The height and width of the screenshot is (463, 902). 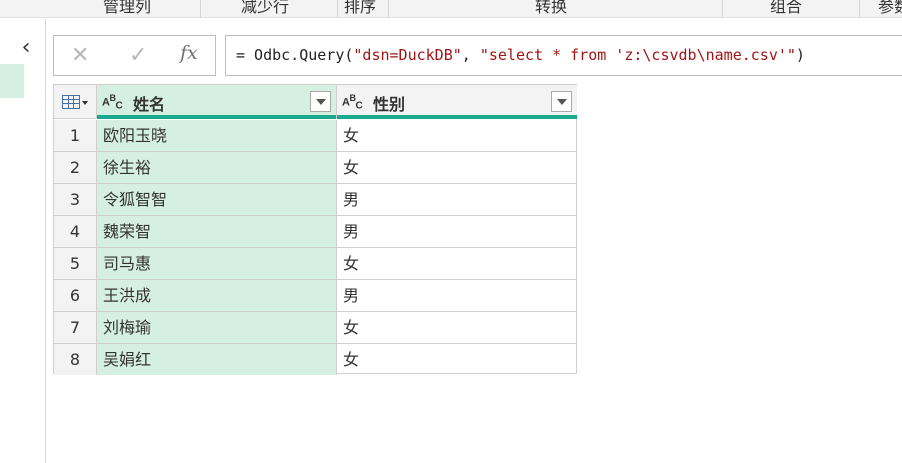 What do you see at coordinates (451, 9) in the screenshot?
I see `ribbon: 管理列 减少行 排序 转换 组合 参数` at bounding box center [451, 9].